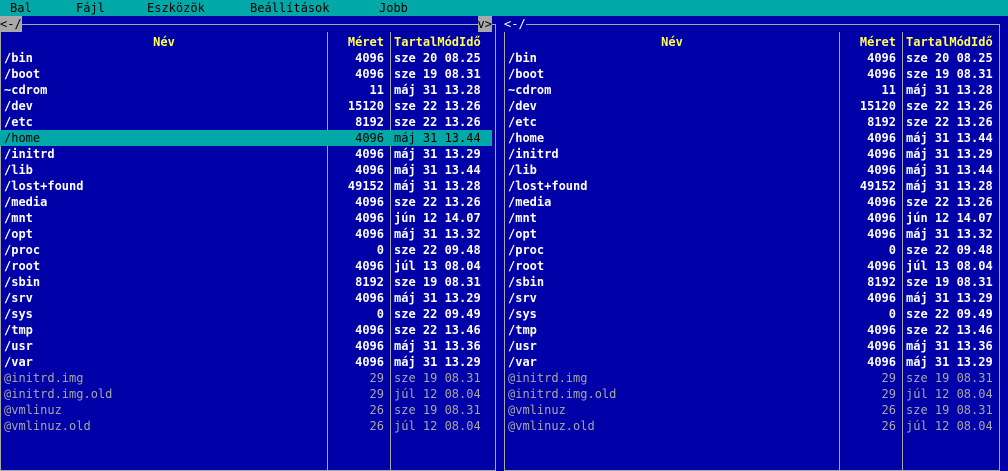  What do you see at coordinates (33, 410) in the screenshot?
I see `file-name: @vmlinuz` at bounding box center [33, 410].